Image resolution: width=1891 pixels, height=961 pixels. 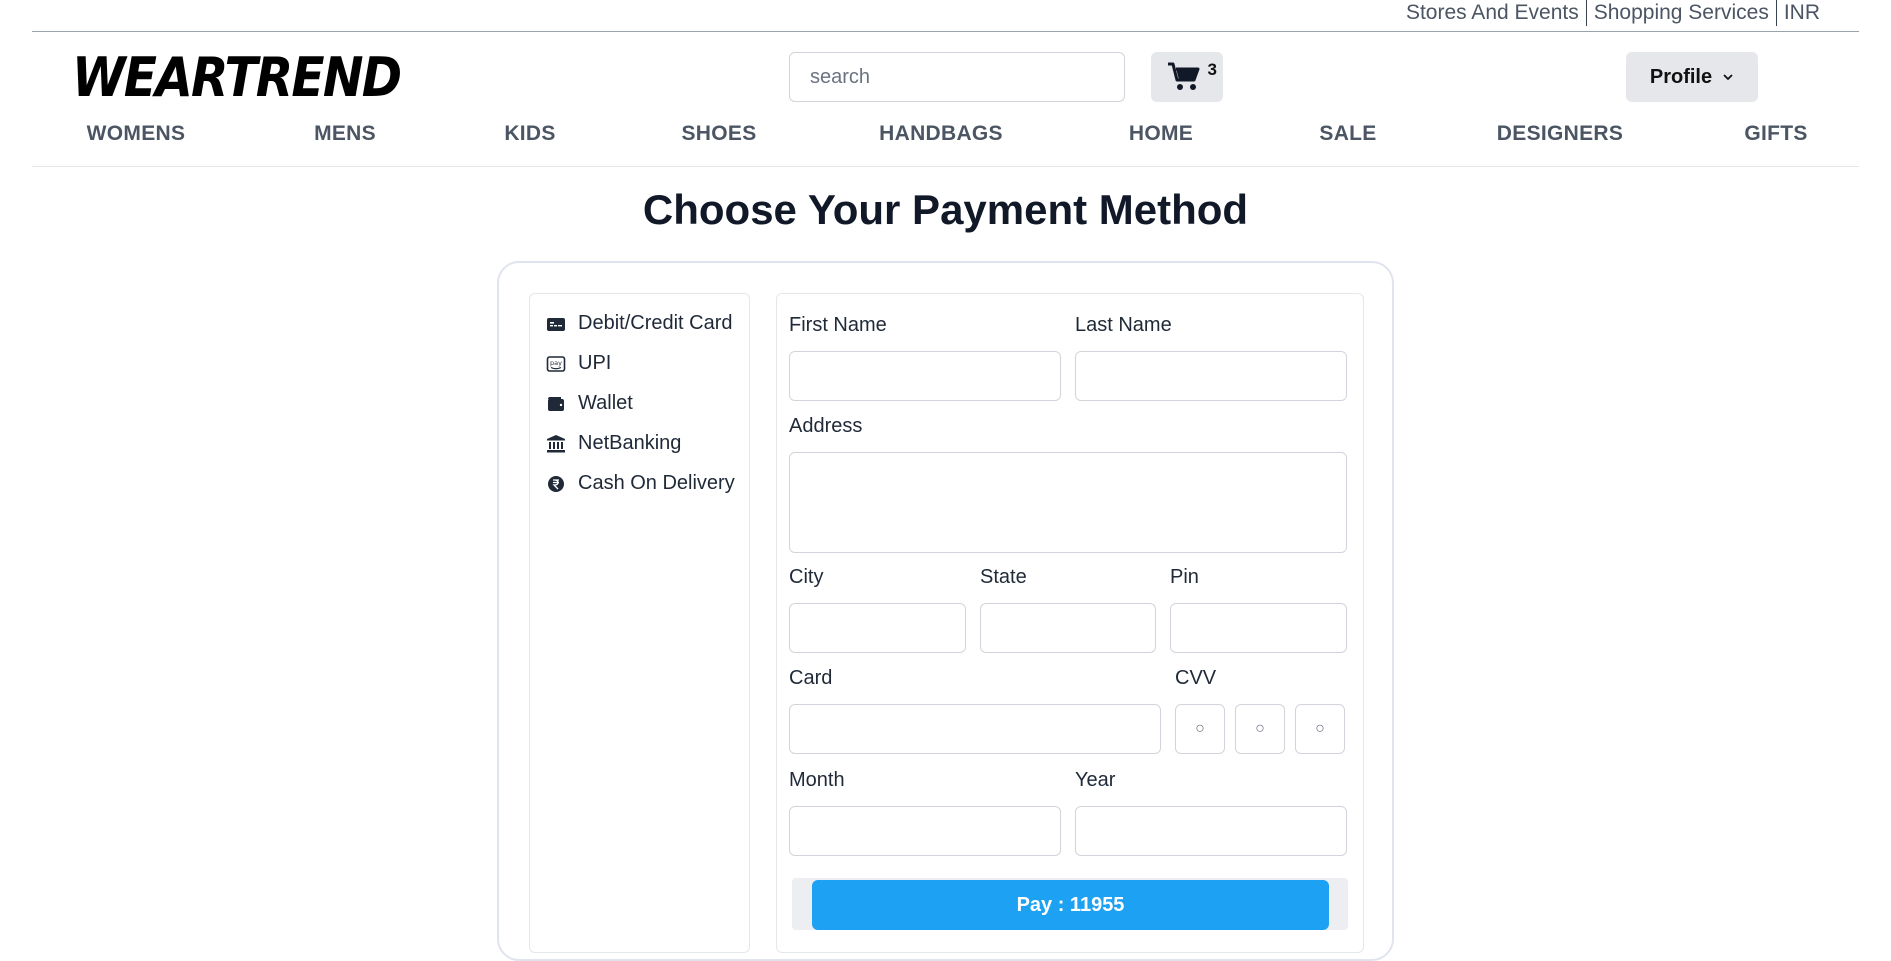 What do you see at coordinates (1003, 577) in the screenshot?
I see `state-label: State` at bounding box center [1003, 577].